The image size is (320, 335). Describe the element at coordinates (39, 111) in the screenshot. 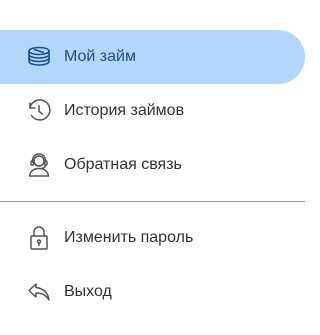

I see `history-icon` at that location.